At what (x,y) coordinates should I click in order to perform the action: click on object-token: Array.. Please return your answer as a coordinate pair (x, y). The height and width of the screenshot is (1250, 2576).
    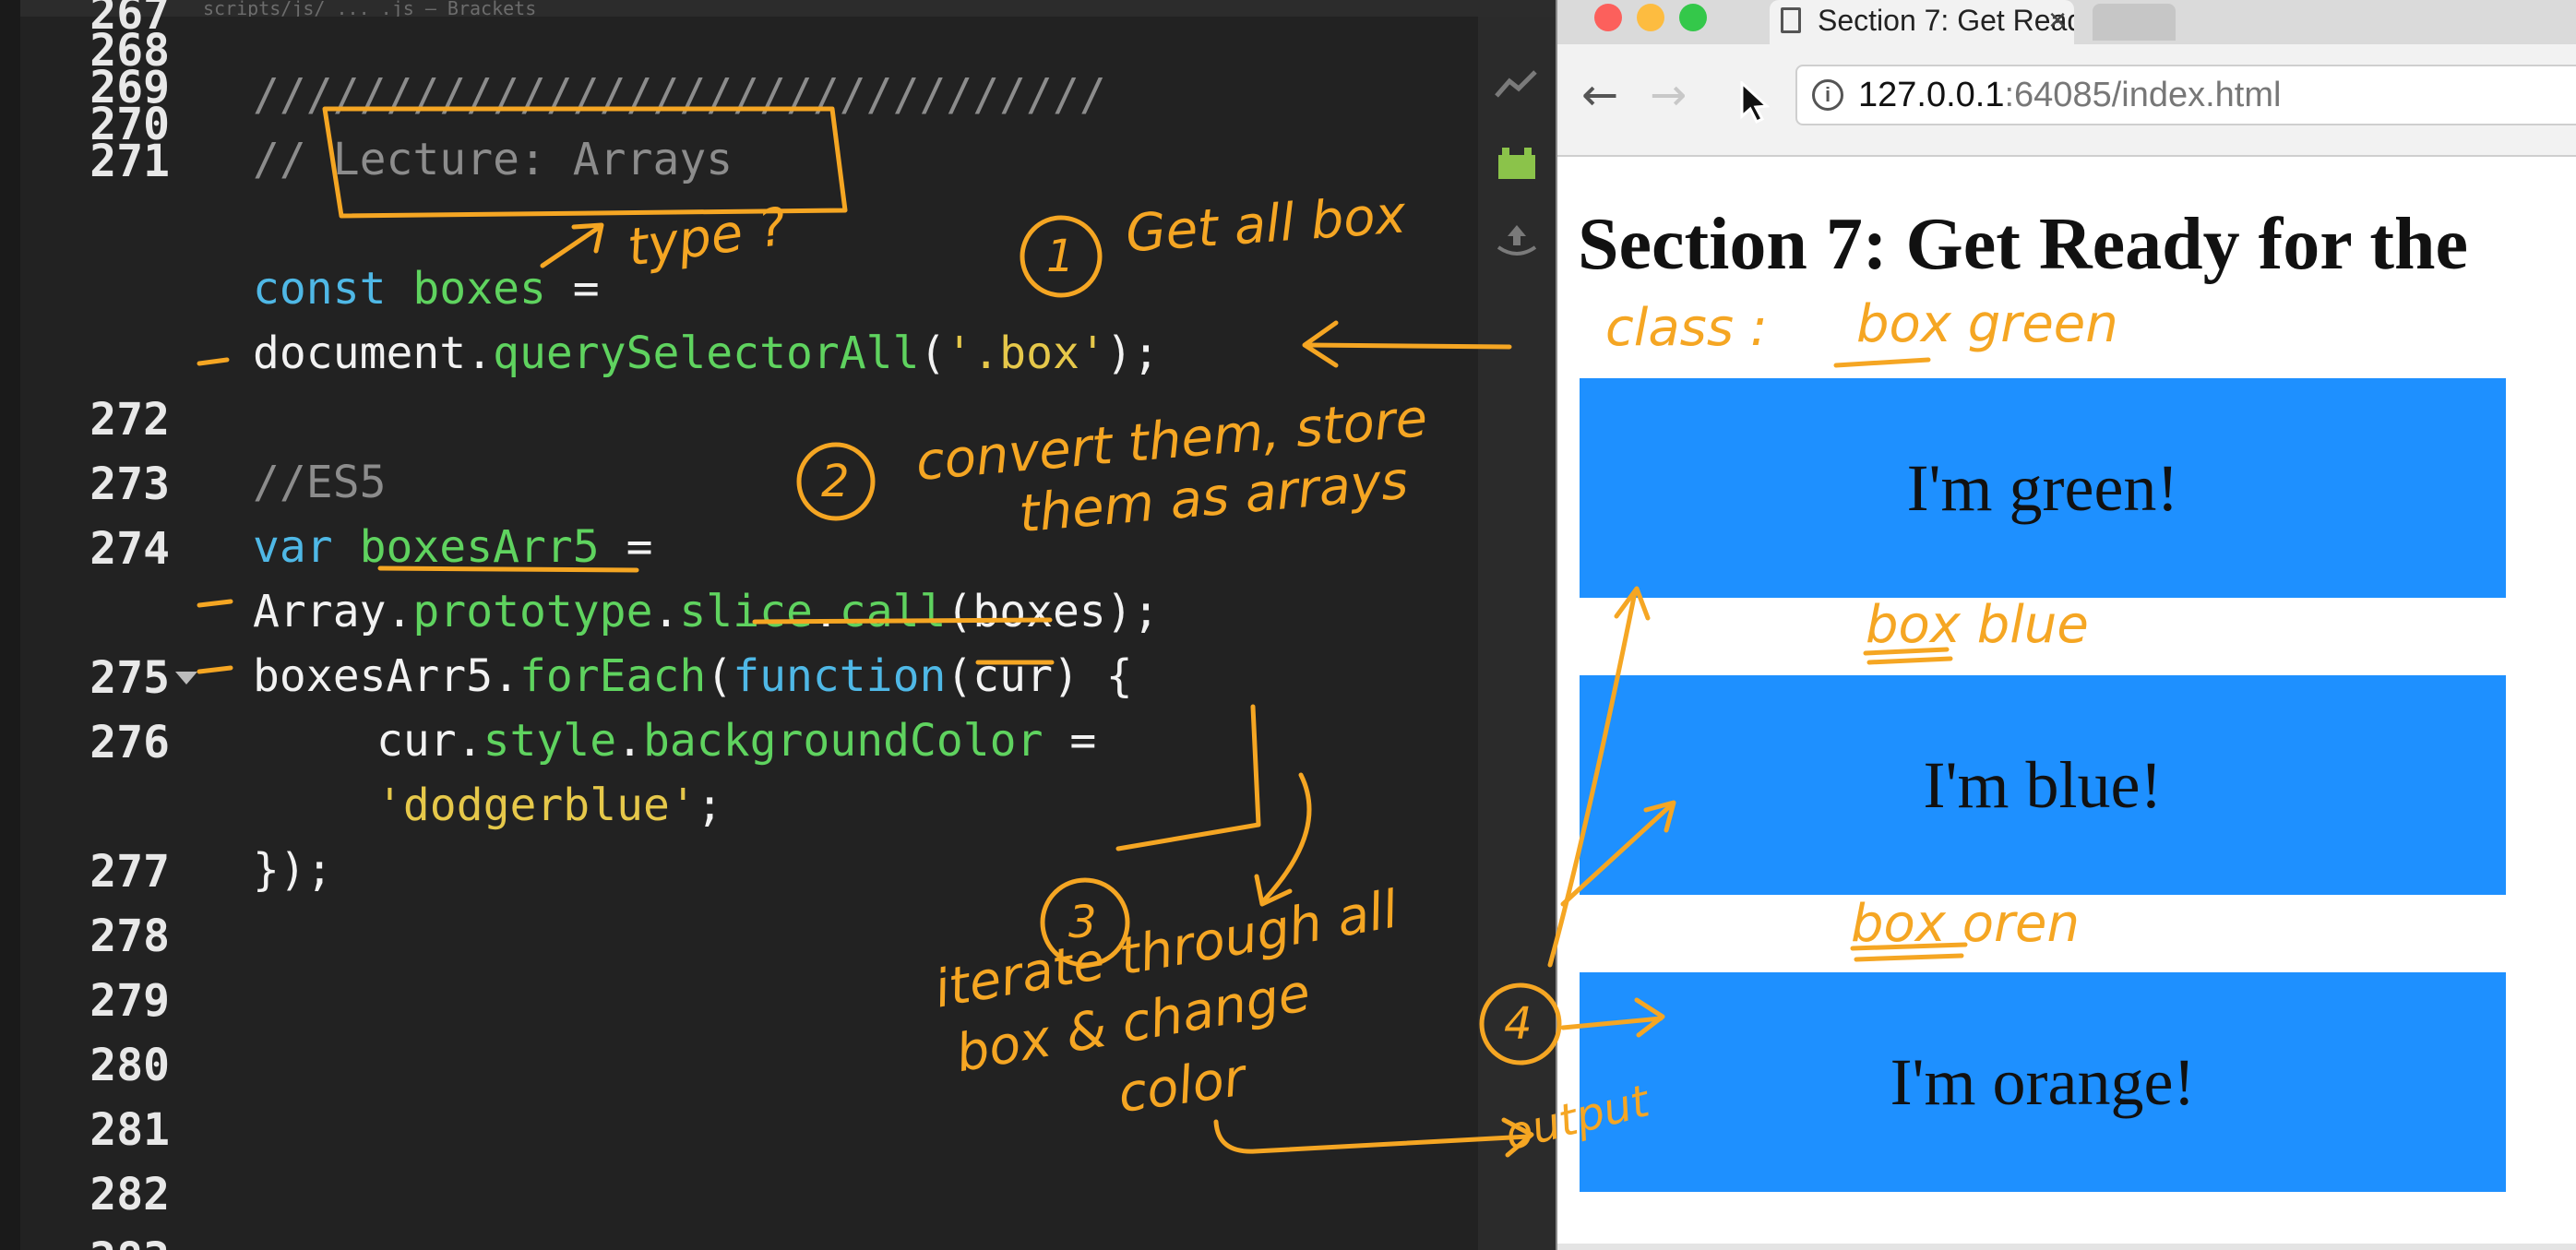
    Looking at the image, I should click on (333, 612).